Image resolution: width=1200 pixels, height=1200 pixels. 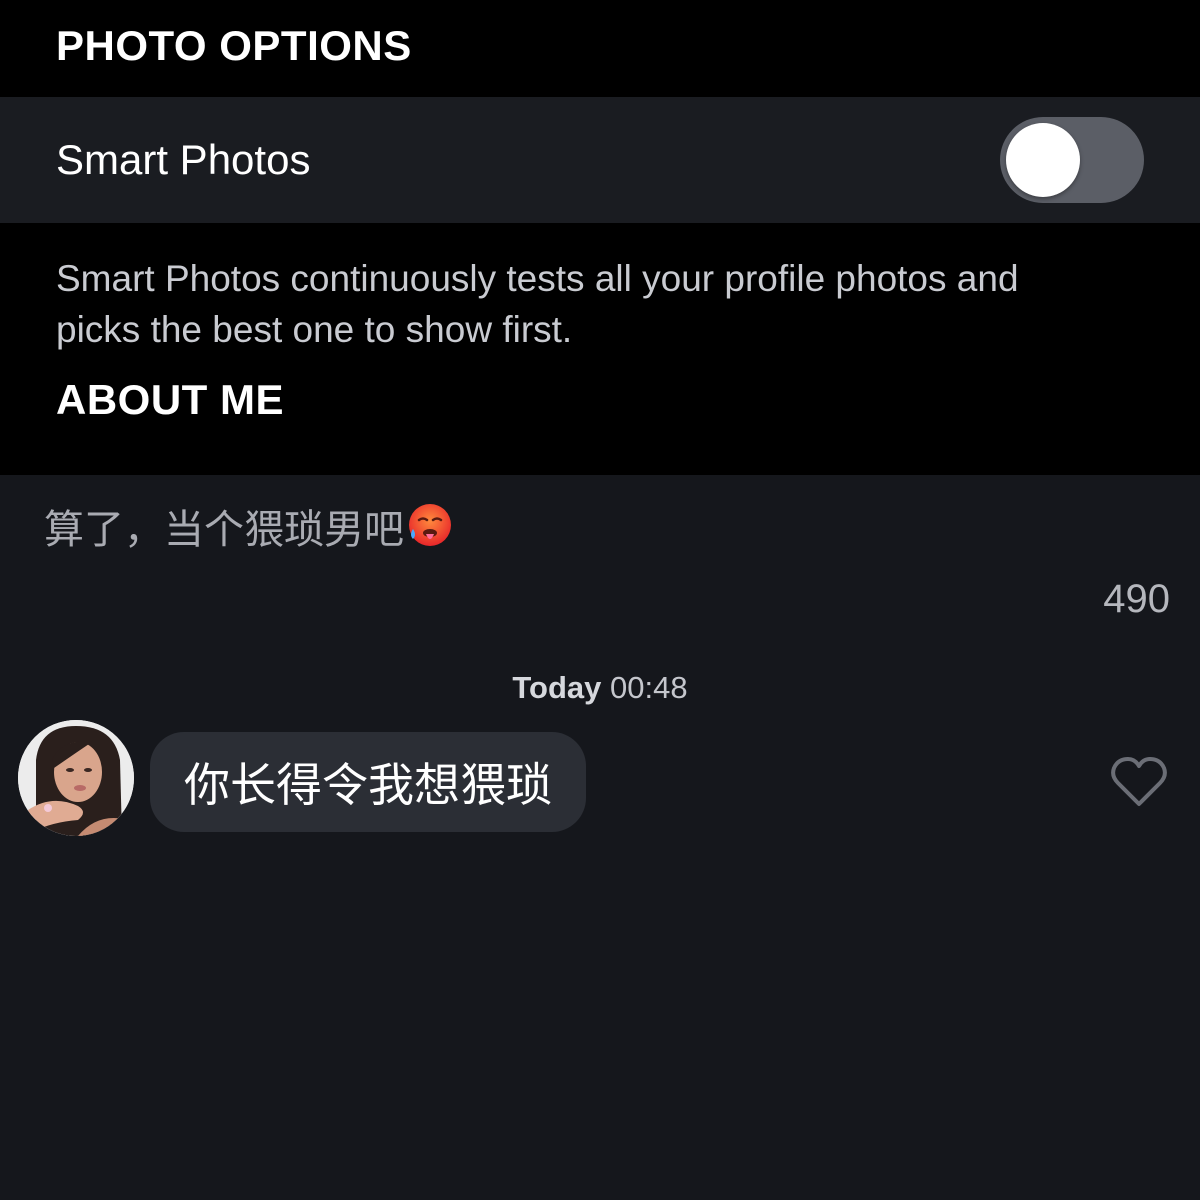 I want to click on smart-photos-row: Smart Photos, so click(x=600, y=160).